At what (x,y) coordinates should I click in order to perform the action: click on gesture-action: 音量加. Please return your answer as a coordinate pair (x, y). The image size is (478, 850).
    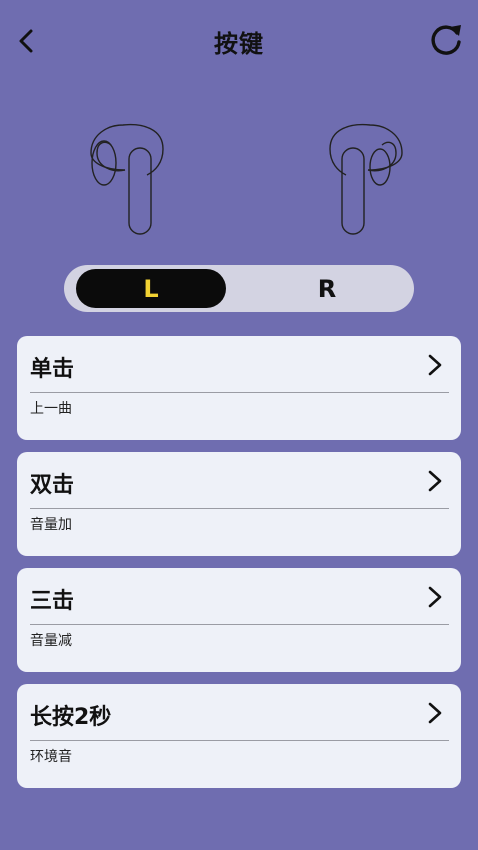
    Looking at the image, I should click on (51, 525).